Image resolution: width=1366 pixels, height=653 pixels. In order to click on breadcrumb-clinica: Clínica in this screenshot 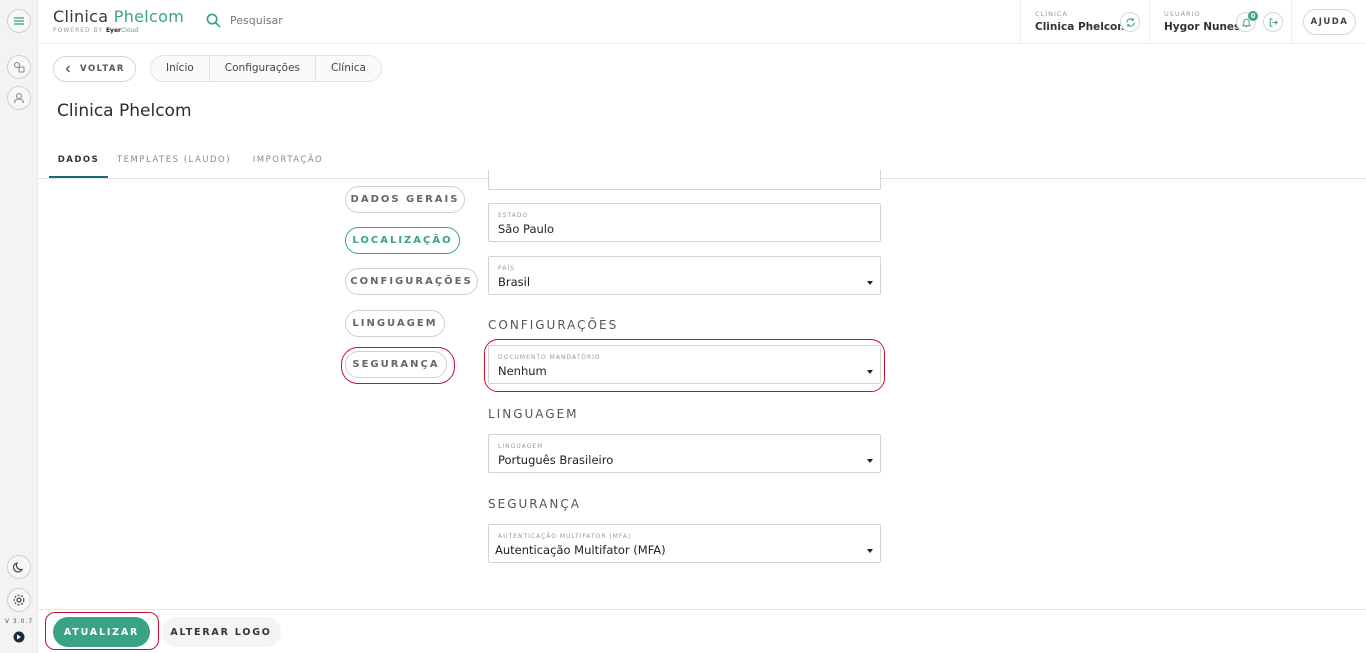, I will do `click(348, 68)`.